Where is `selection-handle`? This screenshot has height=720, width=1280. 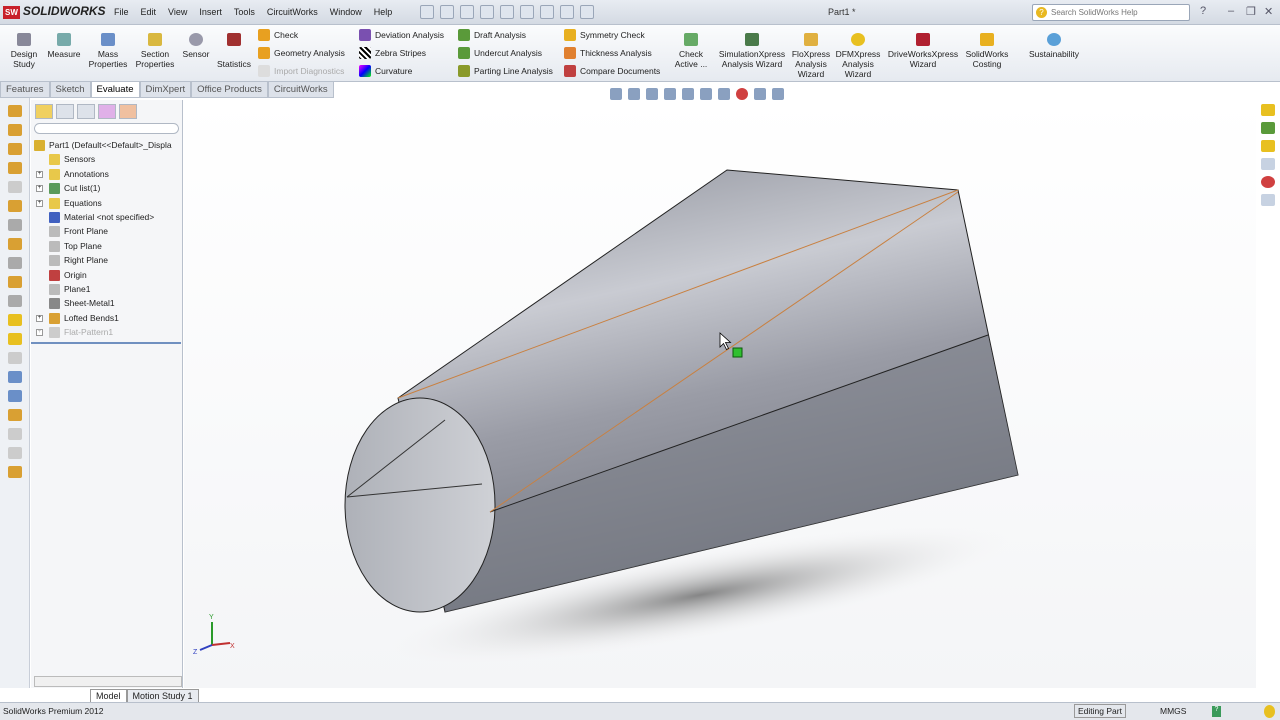
selection-handle is located at coordinates (737, 352).